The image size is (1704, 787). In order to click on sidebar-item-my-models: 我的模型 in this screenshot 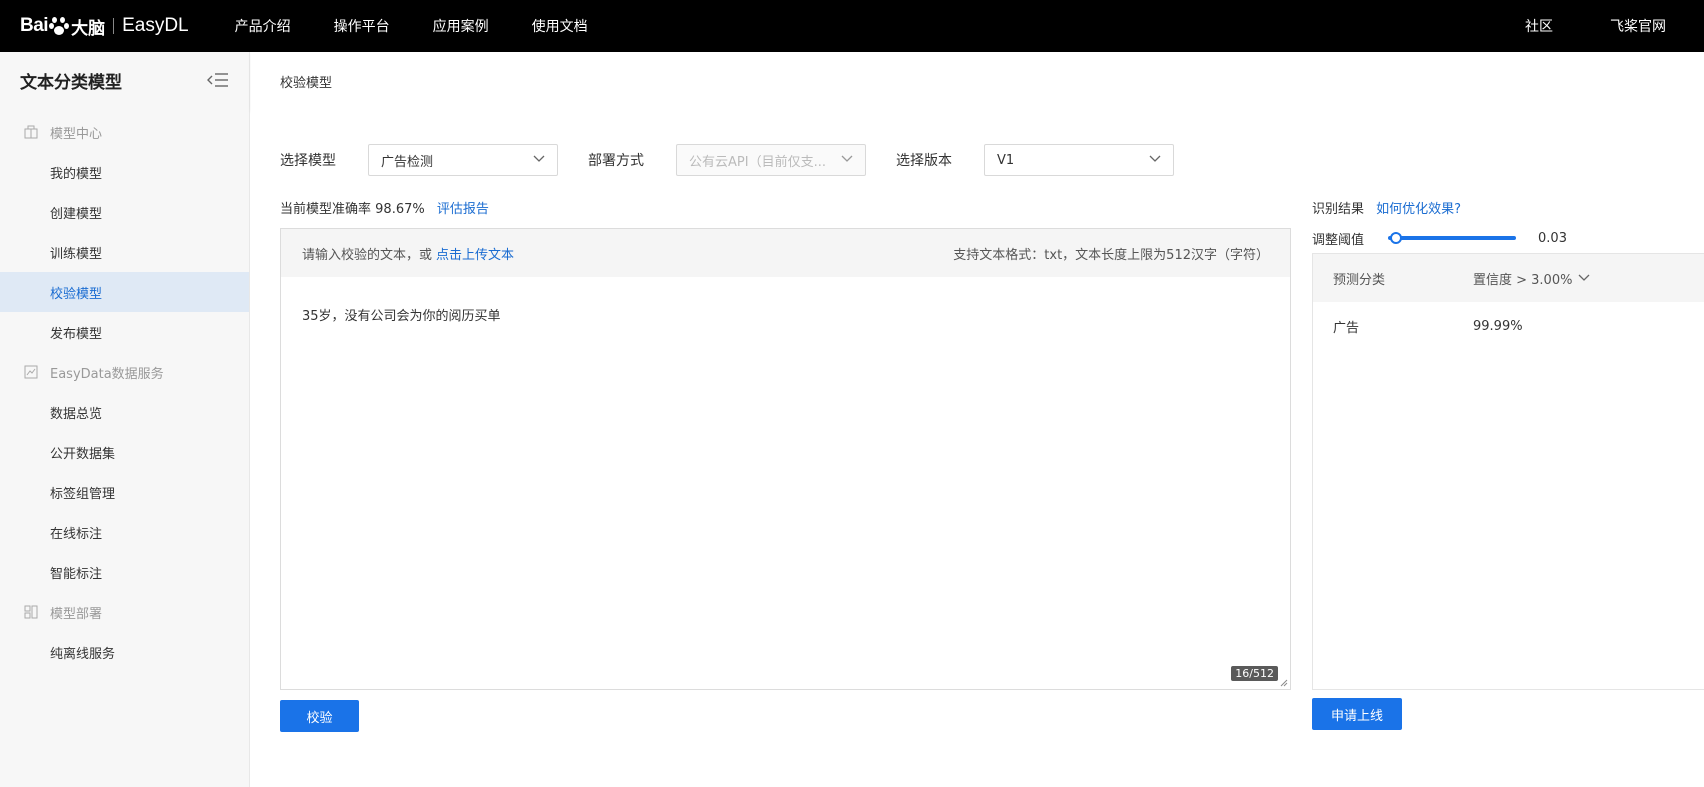, I will do `click(124, 172)`.